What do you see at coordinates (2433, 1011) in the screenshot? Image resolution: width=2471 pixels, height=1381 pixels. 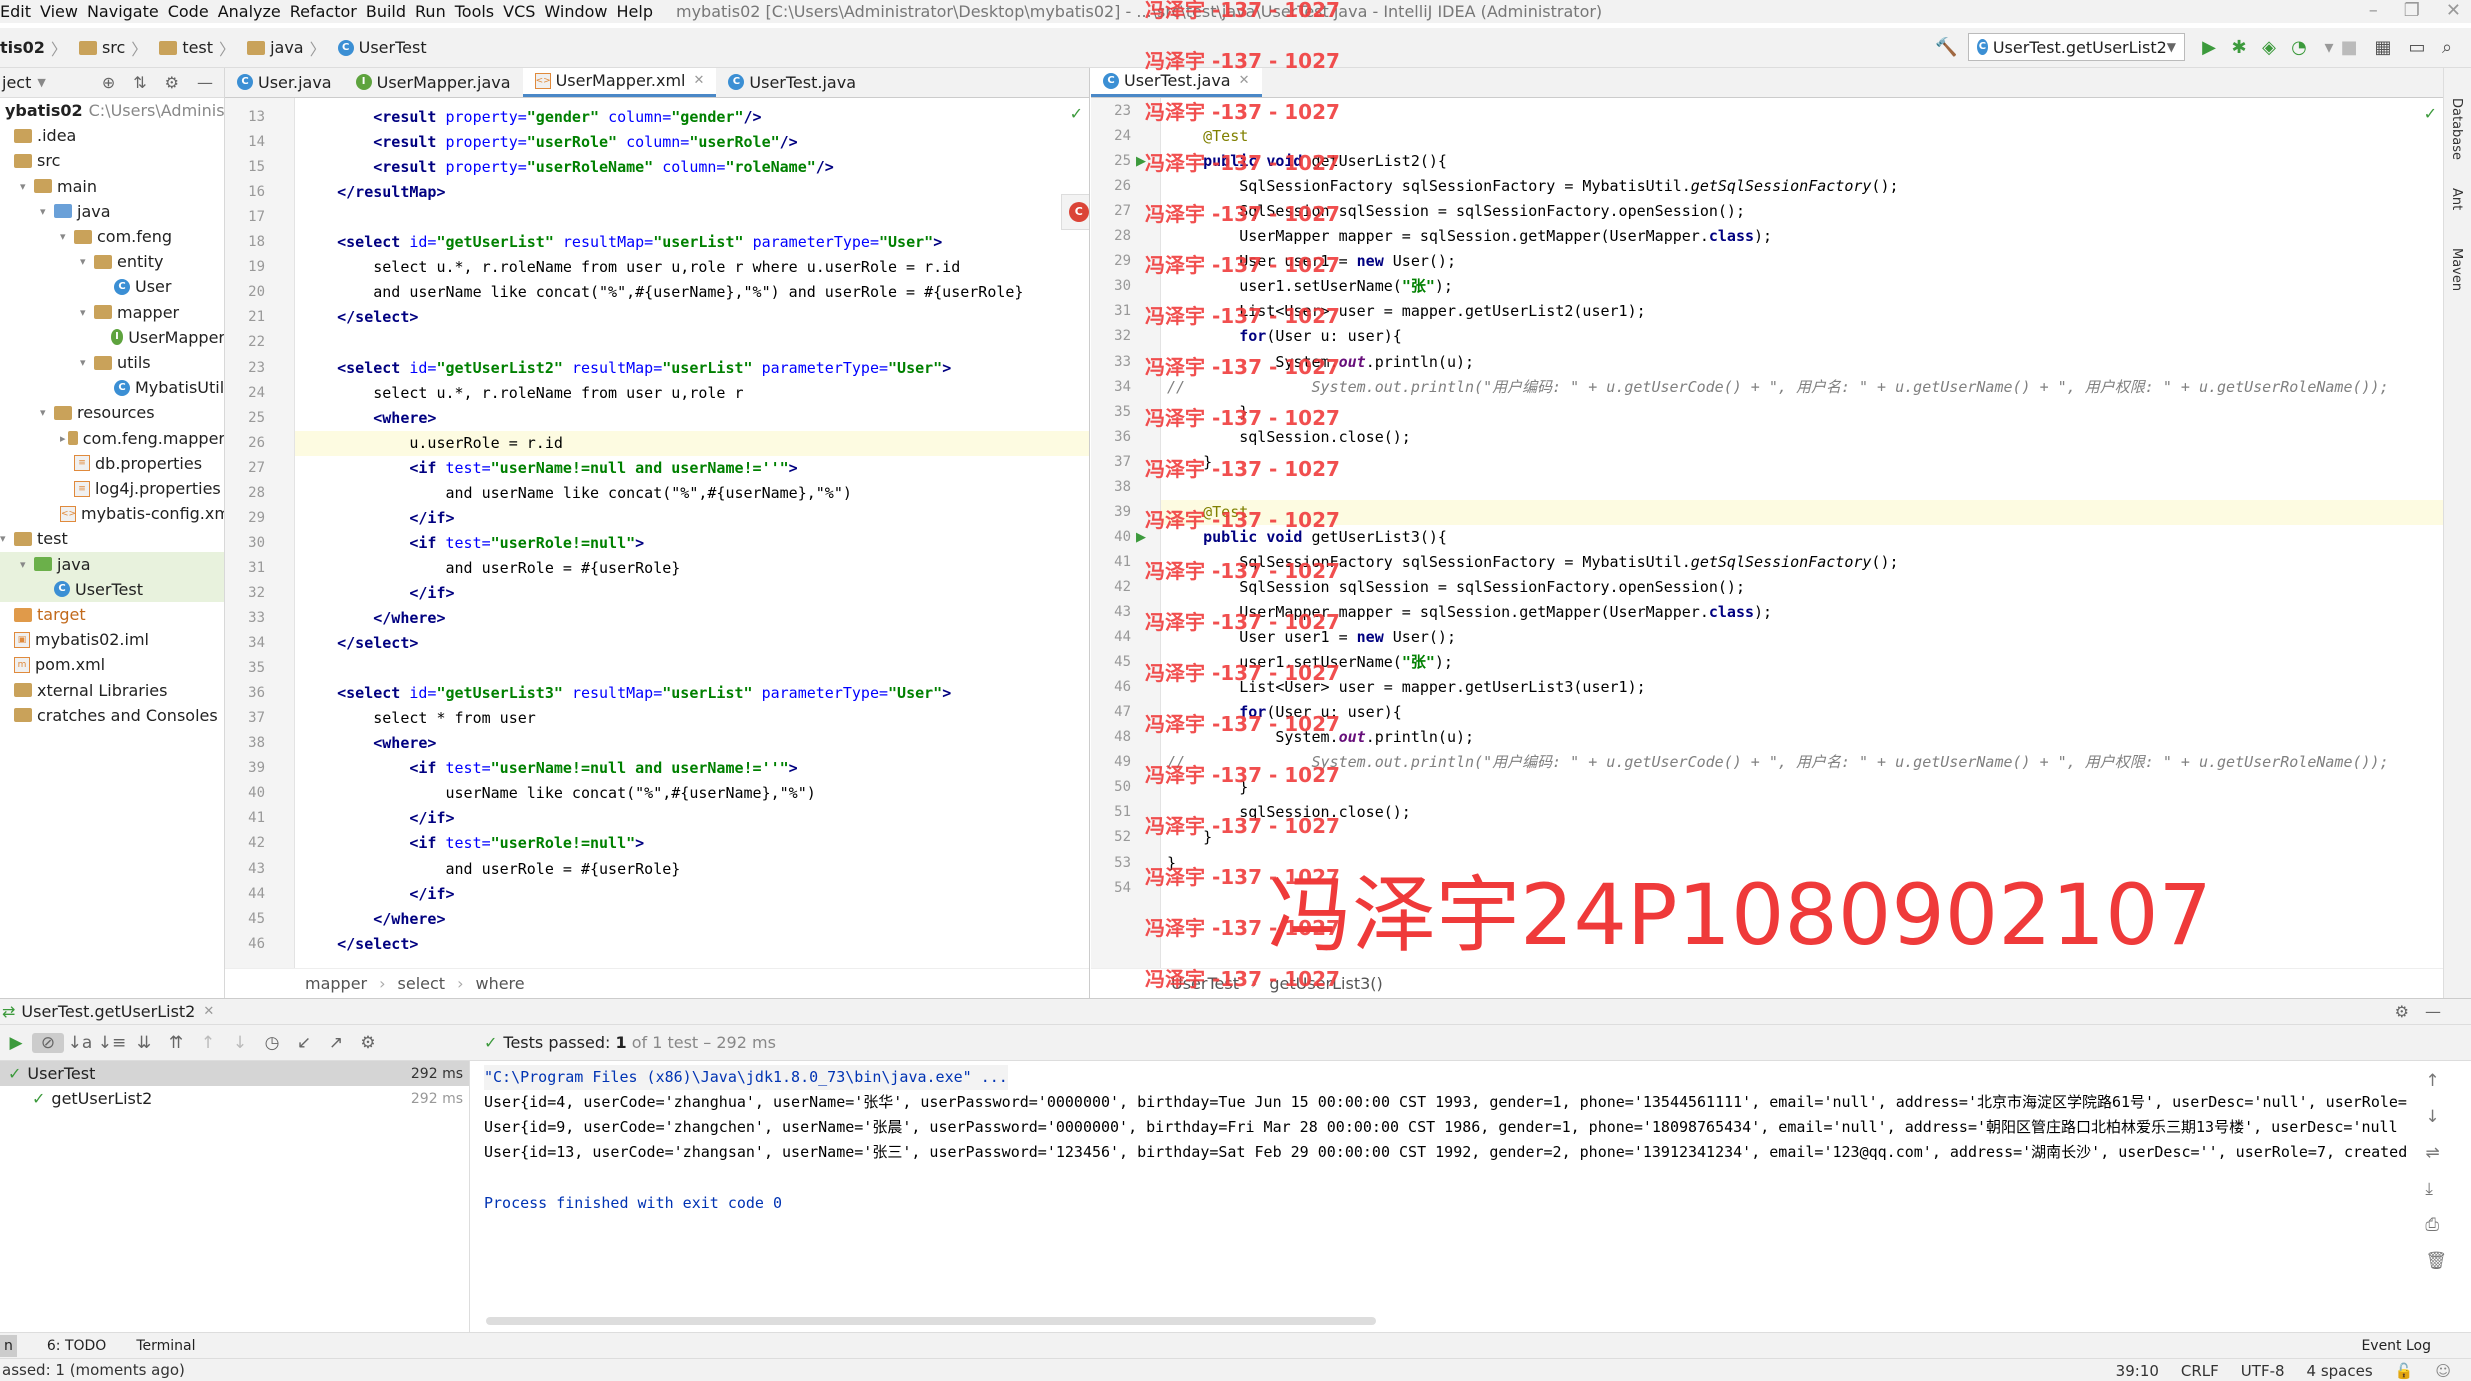 I see `hide-icon: —` at bounding box center [2433, 1011].